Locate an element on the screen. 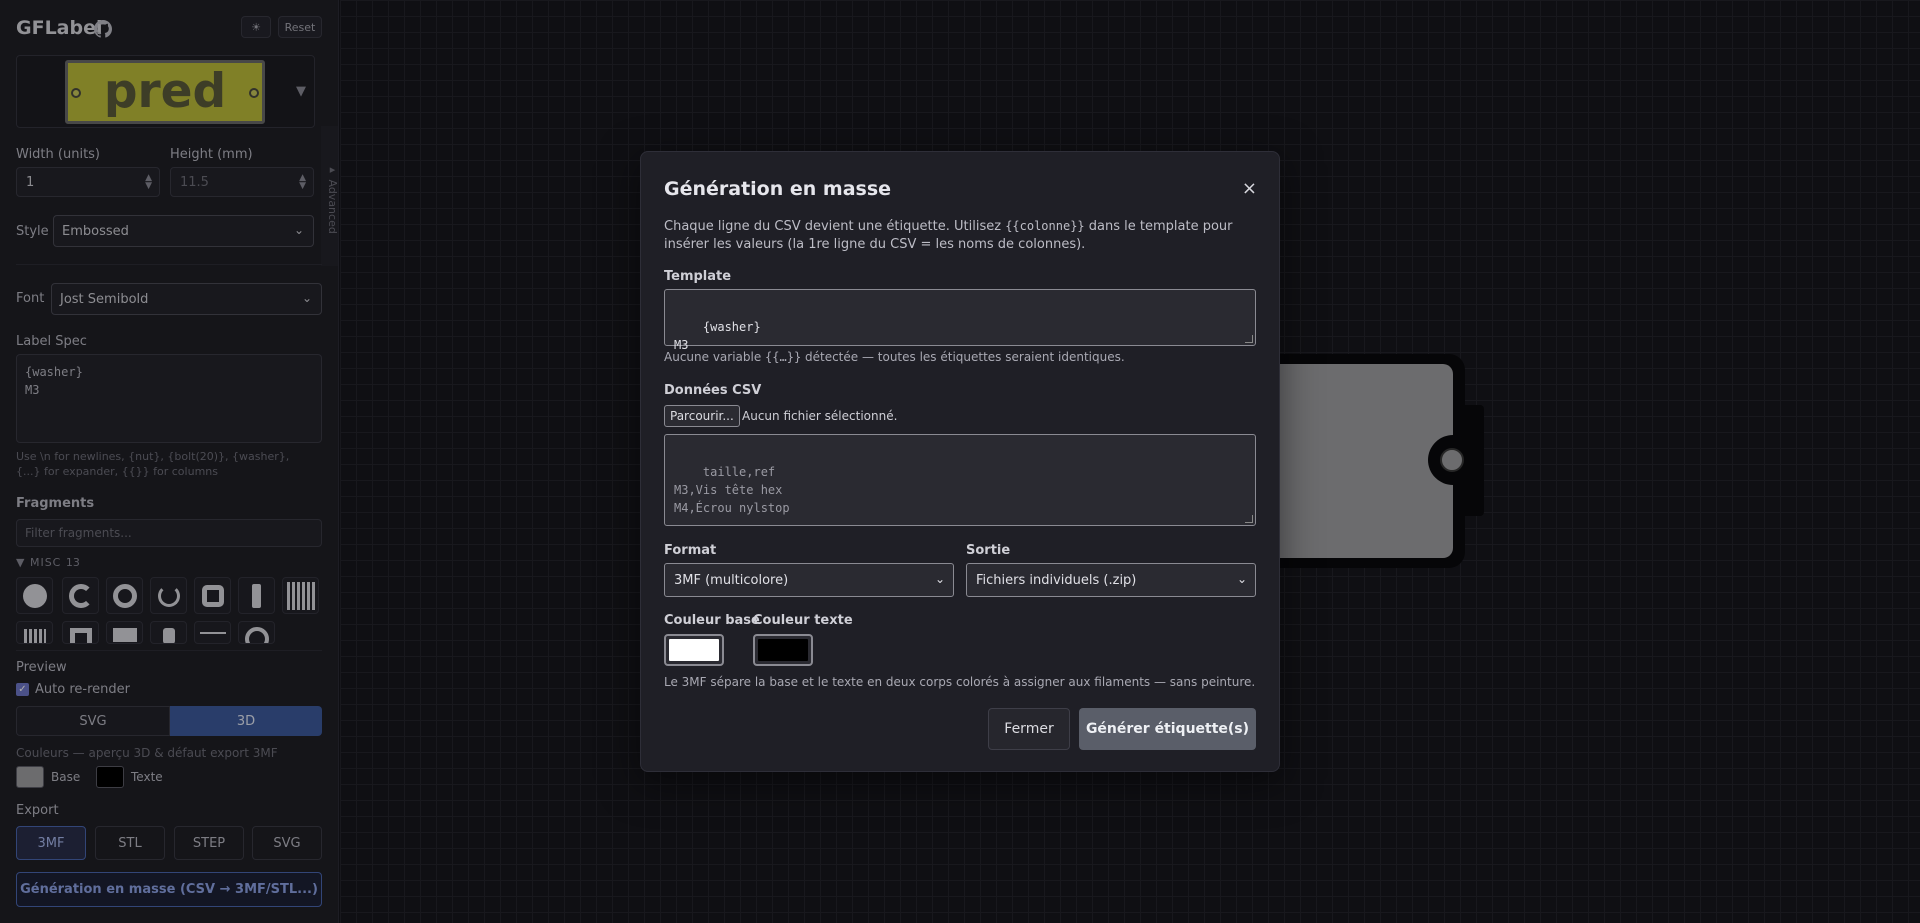 The height and width of the screenshot is (923, 1920). desc-code: {{colonne}} is located at coordinates (1045, 226).